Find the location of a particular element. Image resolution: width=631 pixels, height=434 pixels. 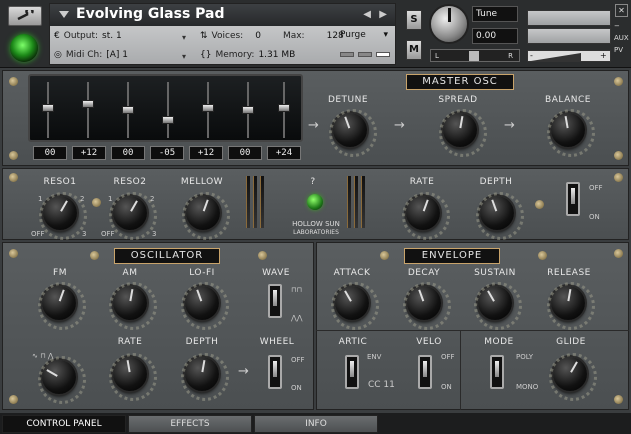

fm-knob is located at coordinates (62, 306).